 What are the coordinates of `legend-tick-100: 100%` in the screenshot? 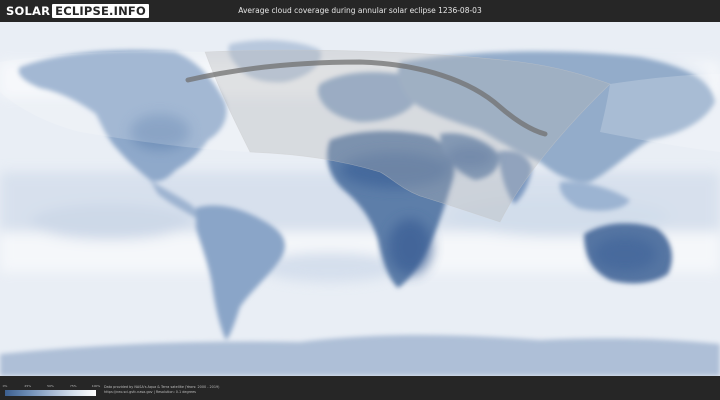 It's located at (96, 386).